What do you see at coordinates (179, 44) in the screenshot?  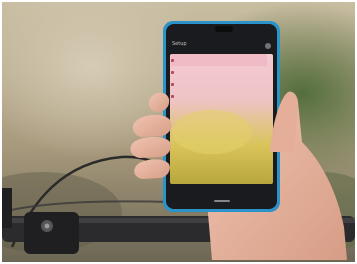 I see `screen-title: Setup` at bounding box center [179, 44].